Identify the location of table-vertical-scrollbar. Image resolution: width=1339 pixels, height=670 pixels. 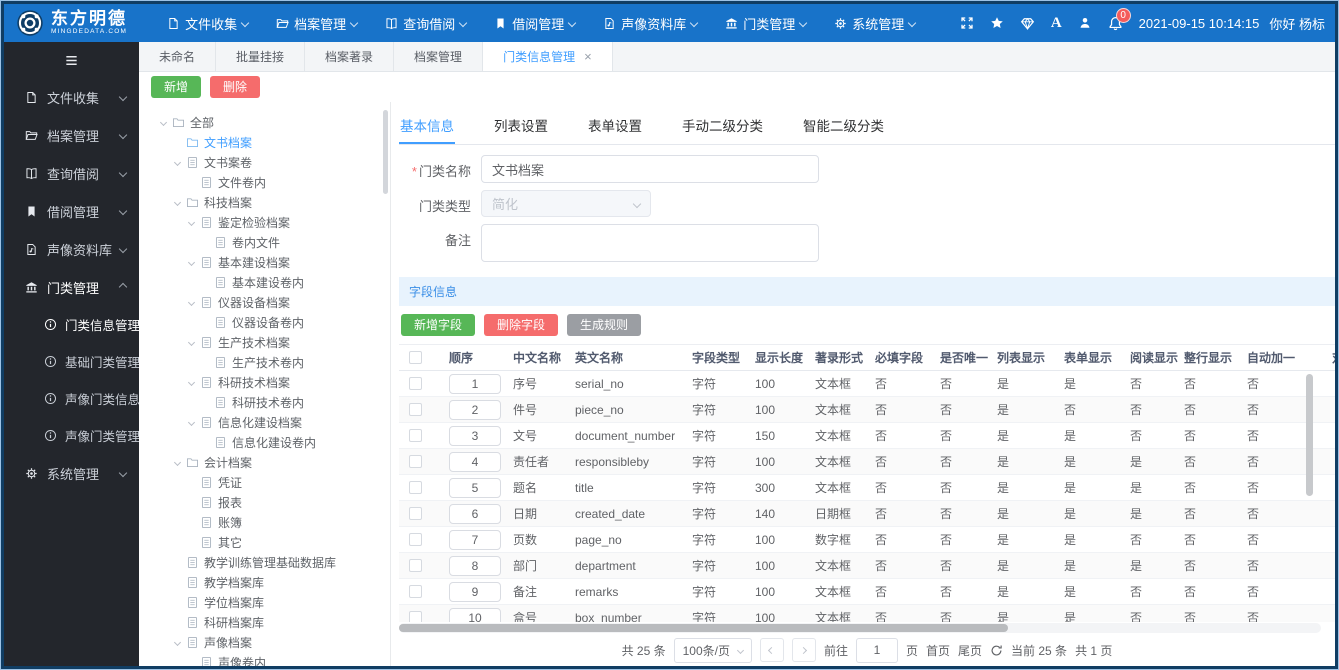
(1309, 435).